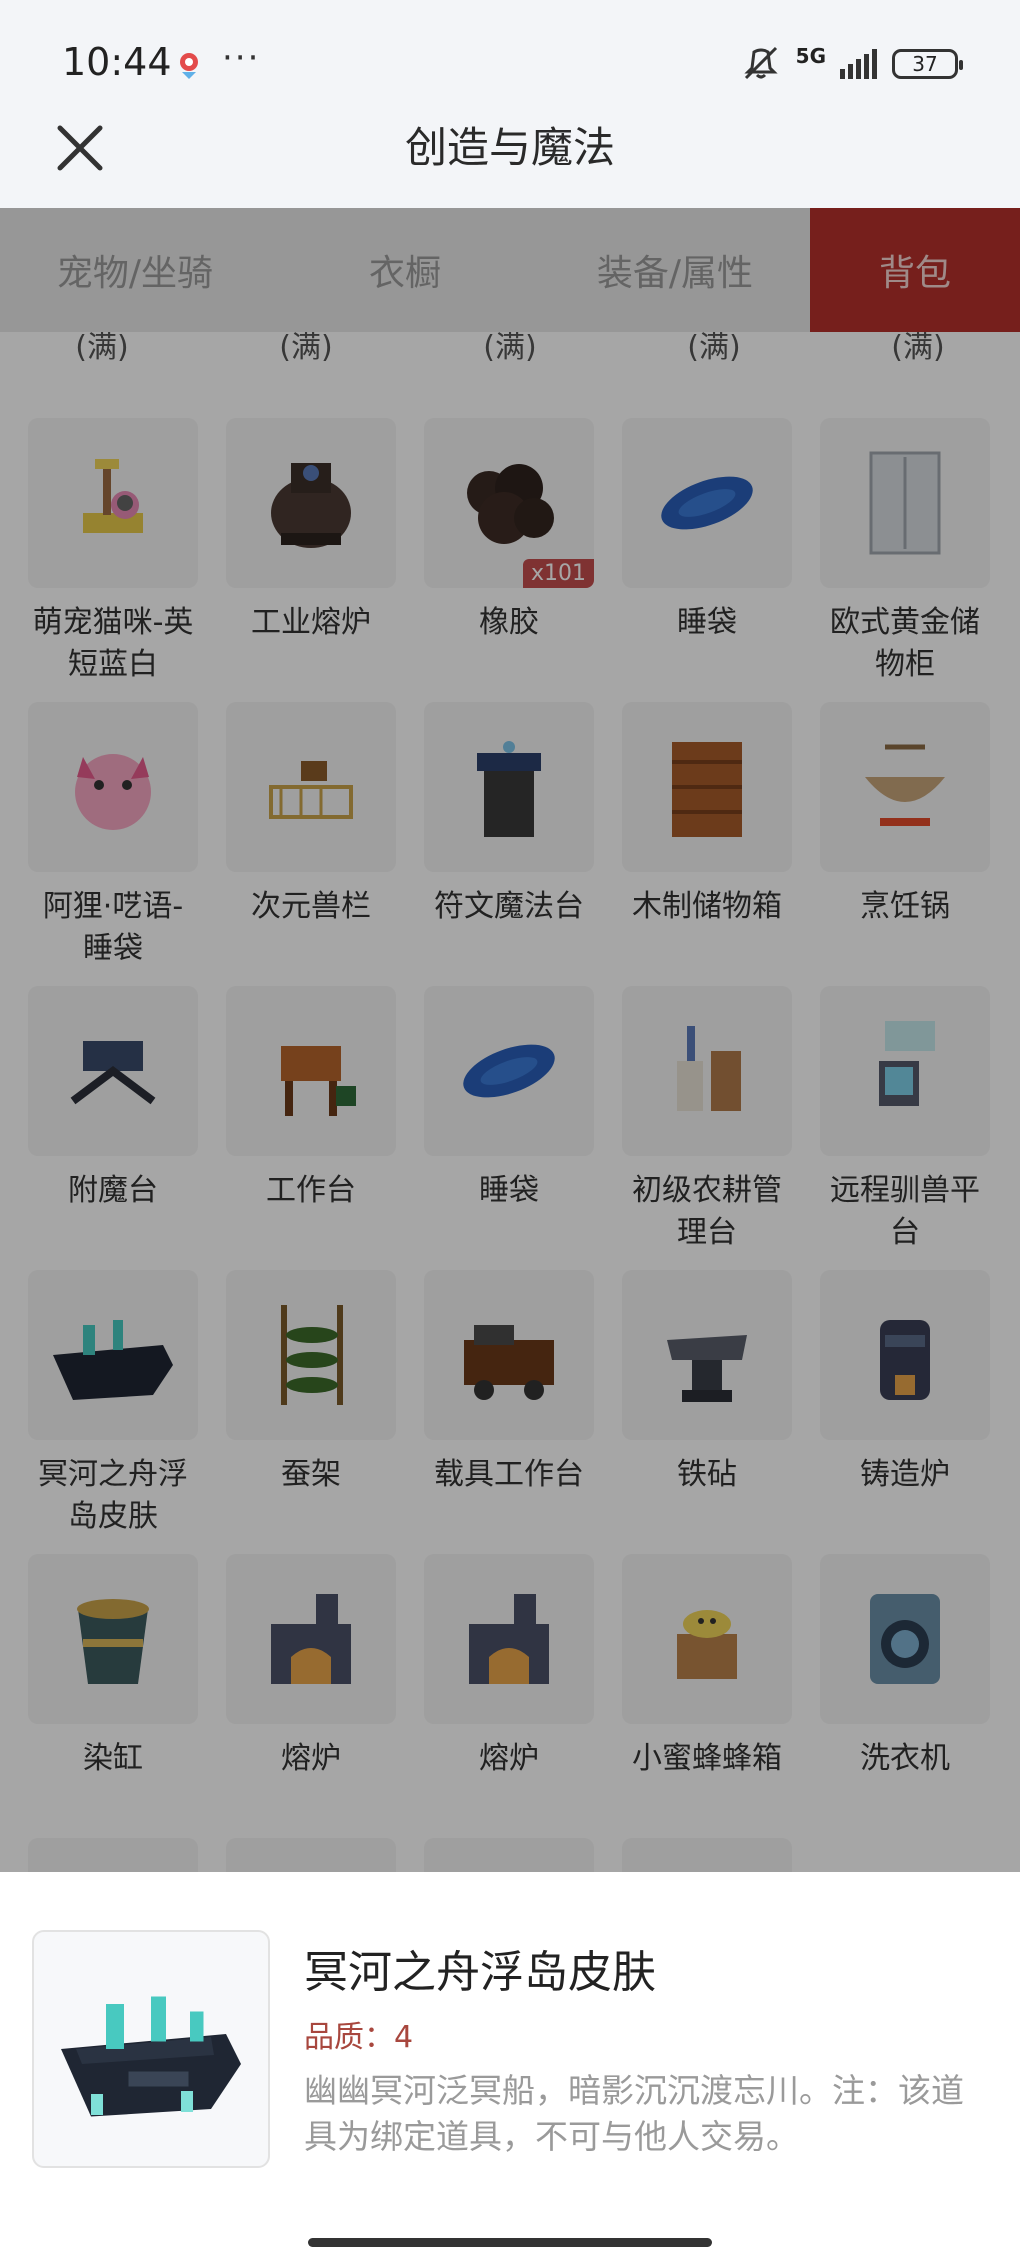 This screenshot has width=1020, height=2267. I want to click on inventory-item: 铁砧, so click(707, 1412).